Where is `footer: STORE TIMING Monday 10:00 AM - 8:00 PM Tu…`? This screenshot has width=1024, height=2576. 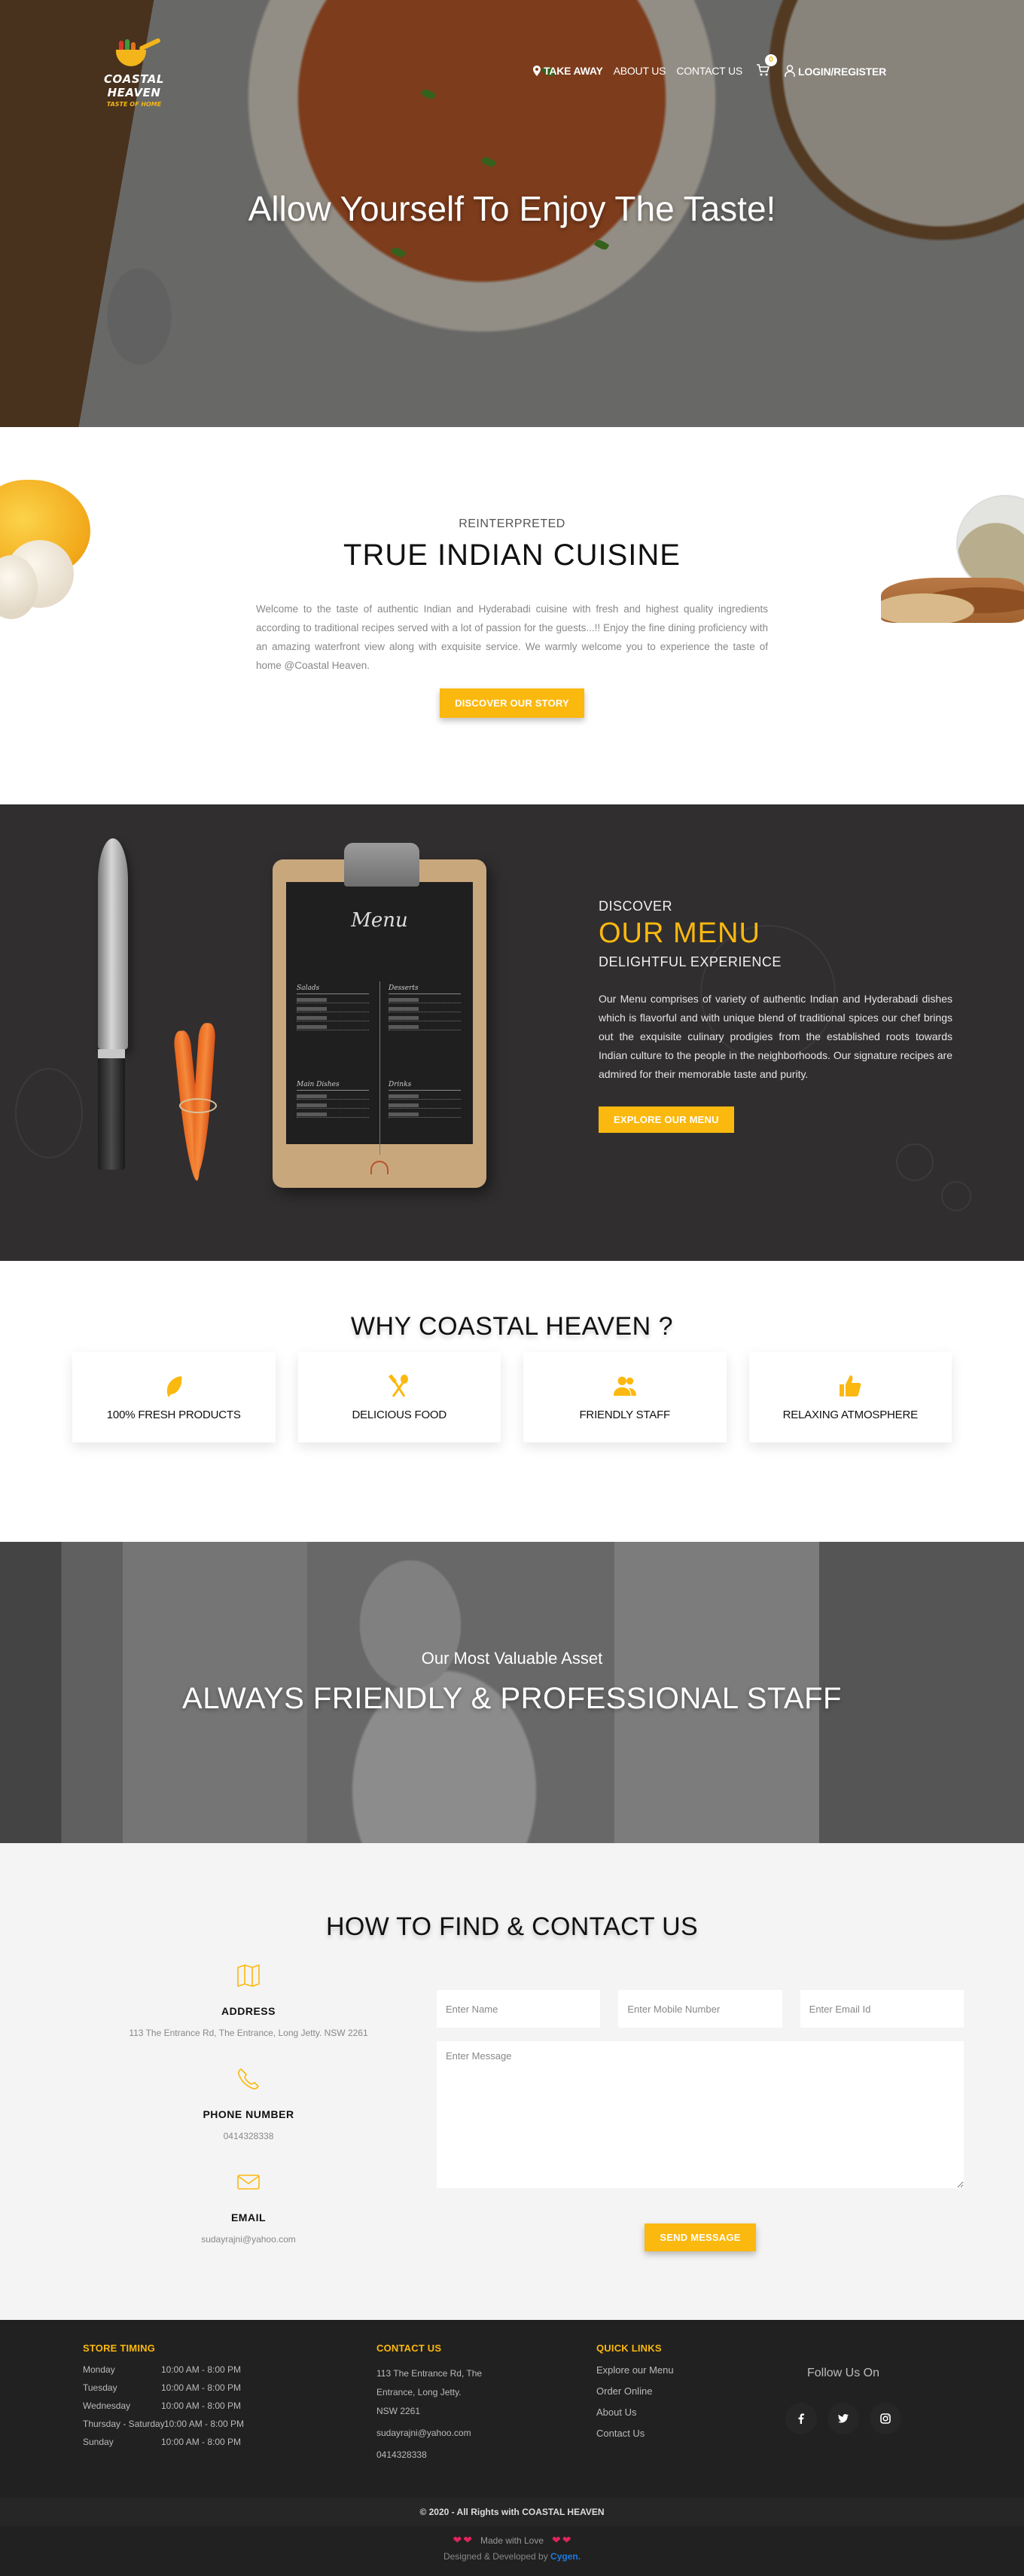
footer: STORE TIMING Monday 10:00 AM - 8:00 PM Tu… is located at coordinates (512, 2409).